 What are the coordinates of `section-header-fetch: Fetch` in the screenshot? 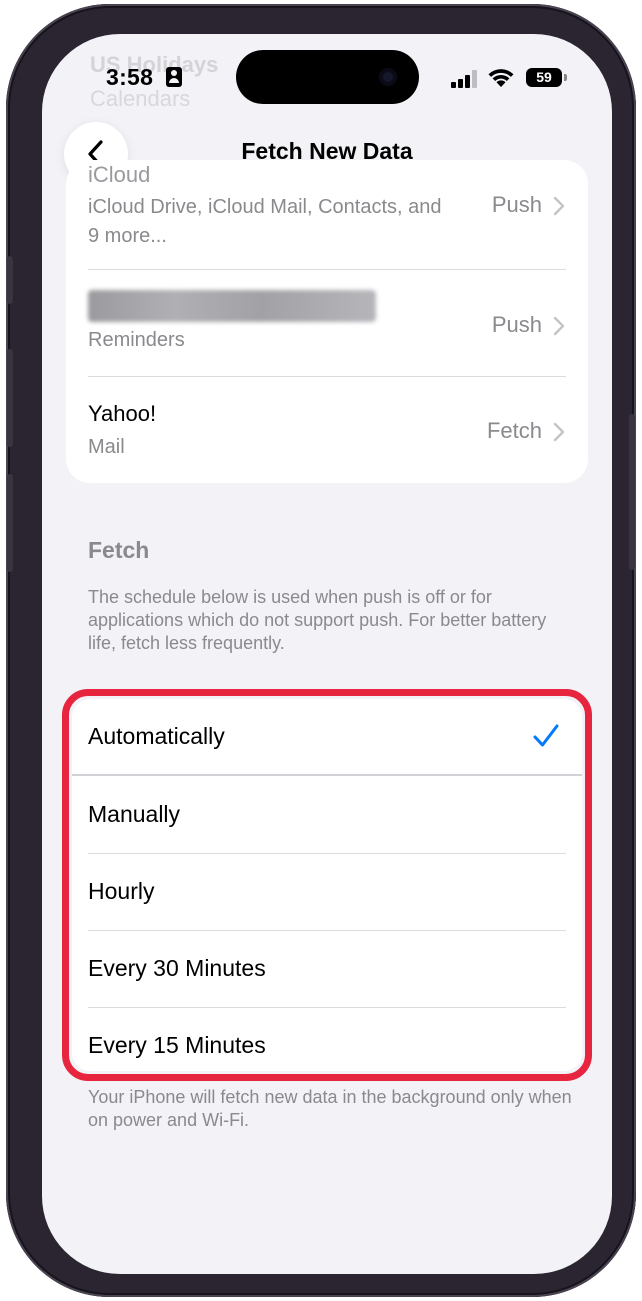 It's located at (119, 550).